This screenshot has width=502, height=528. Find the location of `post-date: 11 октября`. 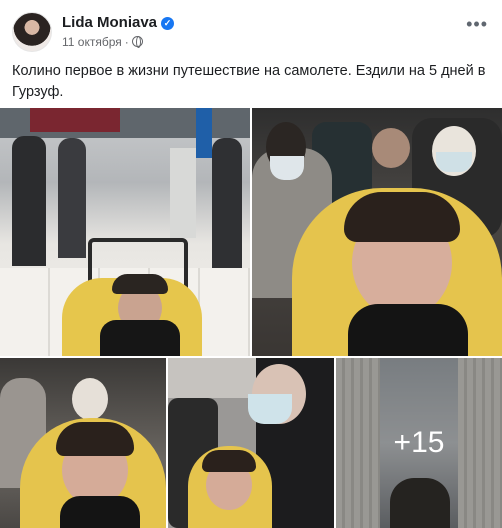

post-date: 11 октября is located at coordinates (92, 42).